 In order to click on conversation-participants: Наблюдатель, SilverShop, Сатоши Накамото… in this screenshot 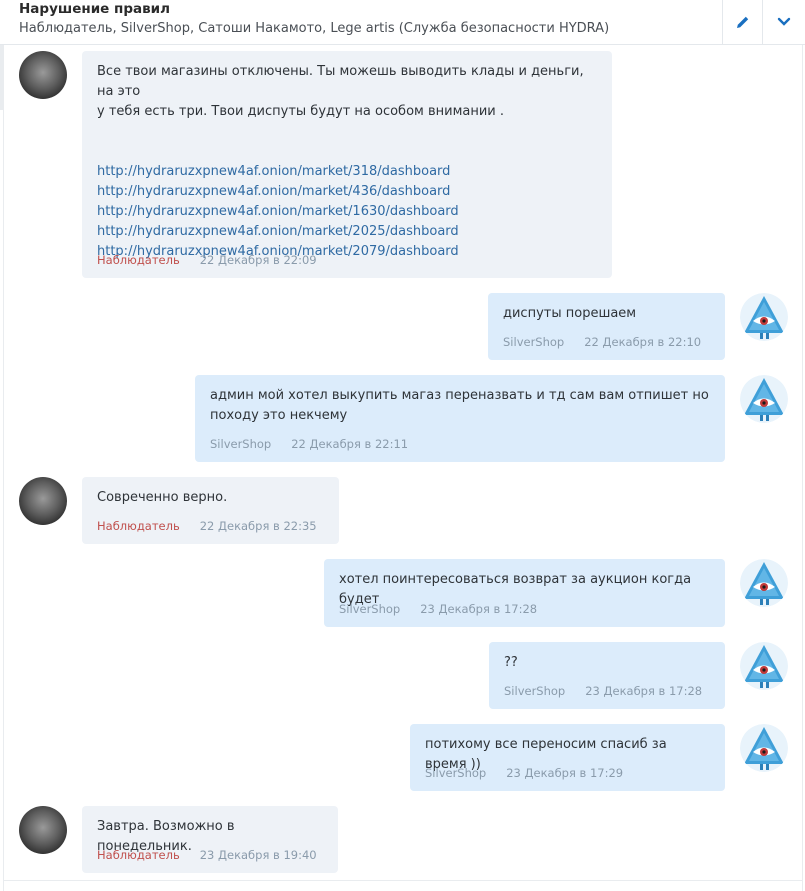, I will do `click(314, 28)`.